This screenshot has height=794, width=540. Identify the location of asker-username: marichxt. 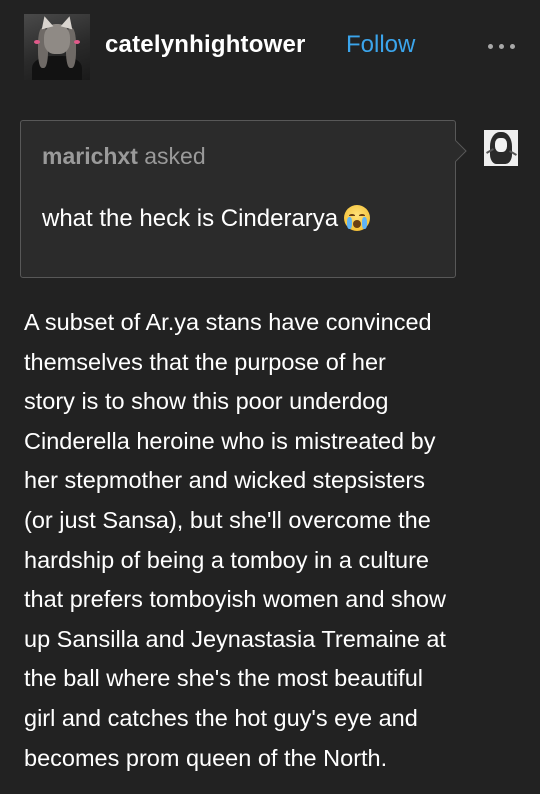
(90, 156).